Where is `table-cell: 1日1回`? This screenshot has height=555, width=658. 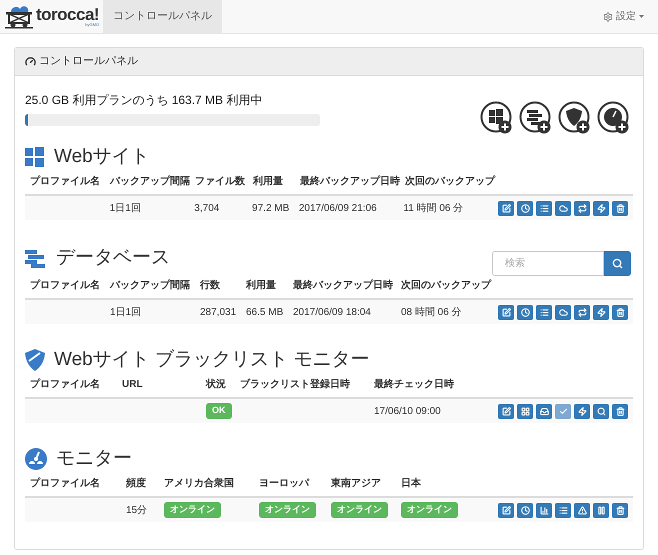 table-cell: 1日1回 is located at coordinates (126, 312).